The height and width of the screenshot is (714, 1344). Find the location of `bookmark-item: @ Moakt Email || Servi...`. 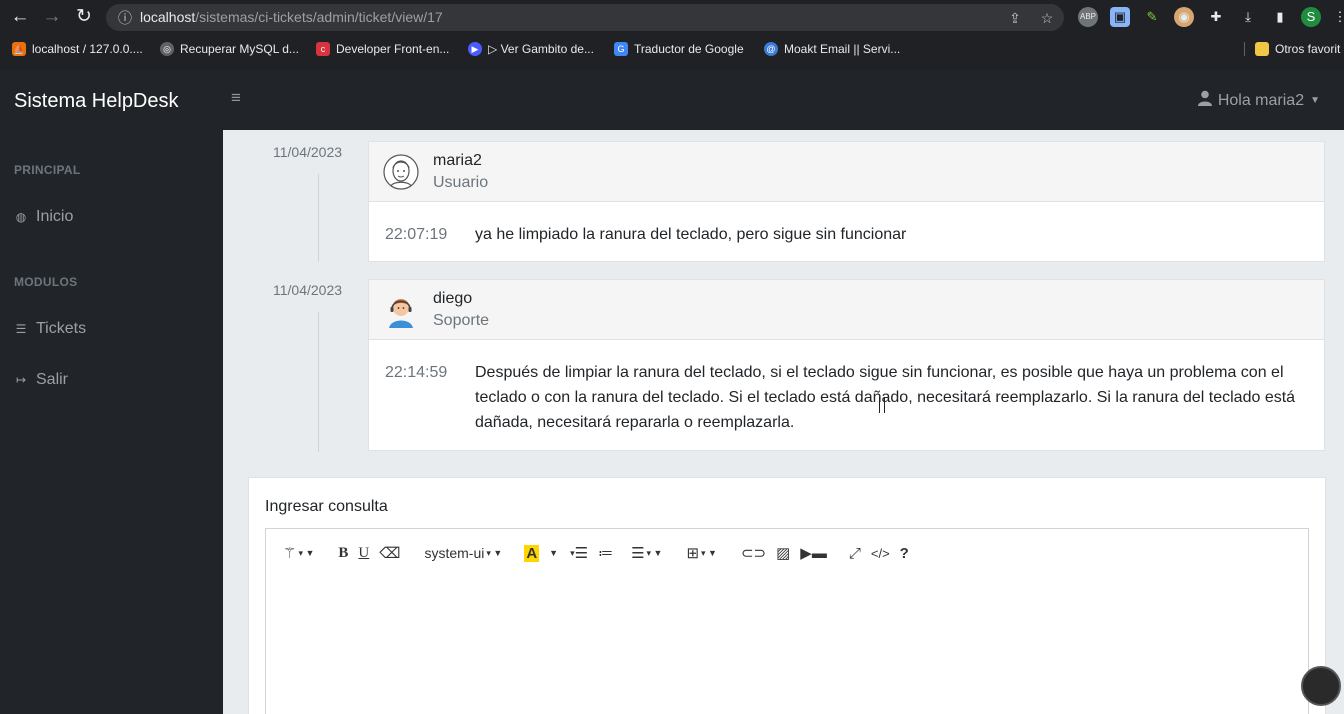

bookmark-item: @ Moakt Email || Servi... is located at coordinates (832, 49).